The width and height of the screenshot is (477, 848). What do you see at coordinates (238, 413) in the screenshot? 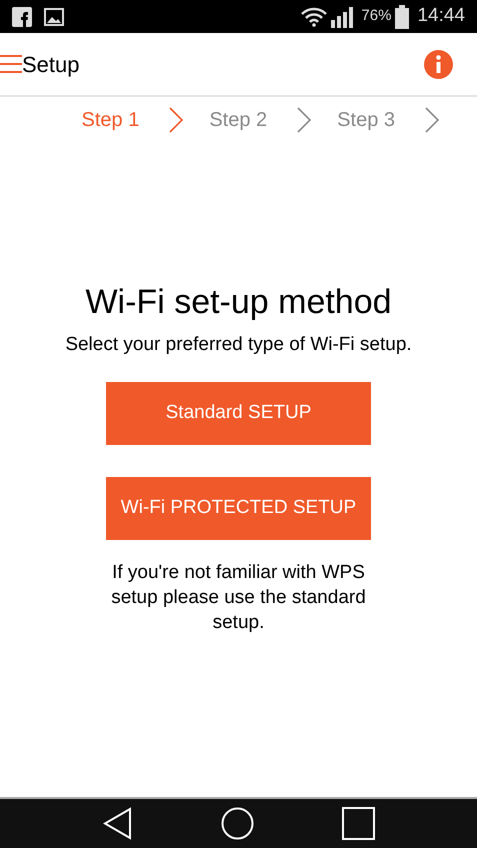
I see `setup-button: Standard SETUP` at bounding box center [238, 413].